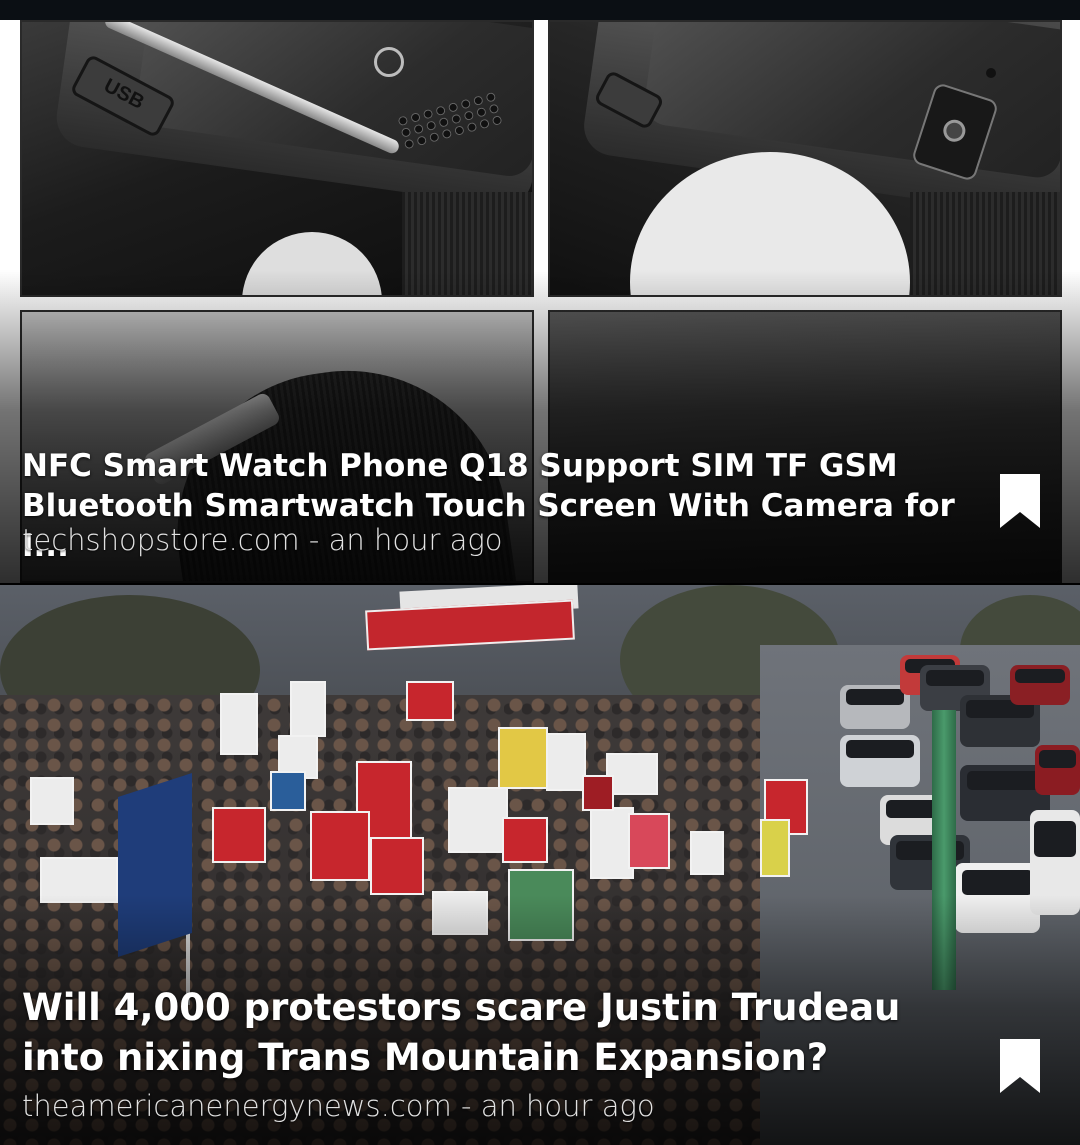 Image resolution: width=1080 pixels, height=1145 pixels. I want to click on status-bar, so click(540, 10).